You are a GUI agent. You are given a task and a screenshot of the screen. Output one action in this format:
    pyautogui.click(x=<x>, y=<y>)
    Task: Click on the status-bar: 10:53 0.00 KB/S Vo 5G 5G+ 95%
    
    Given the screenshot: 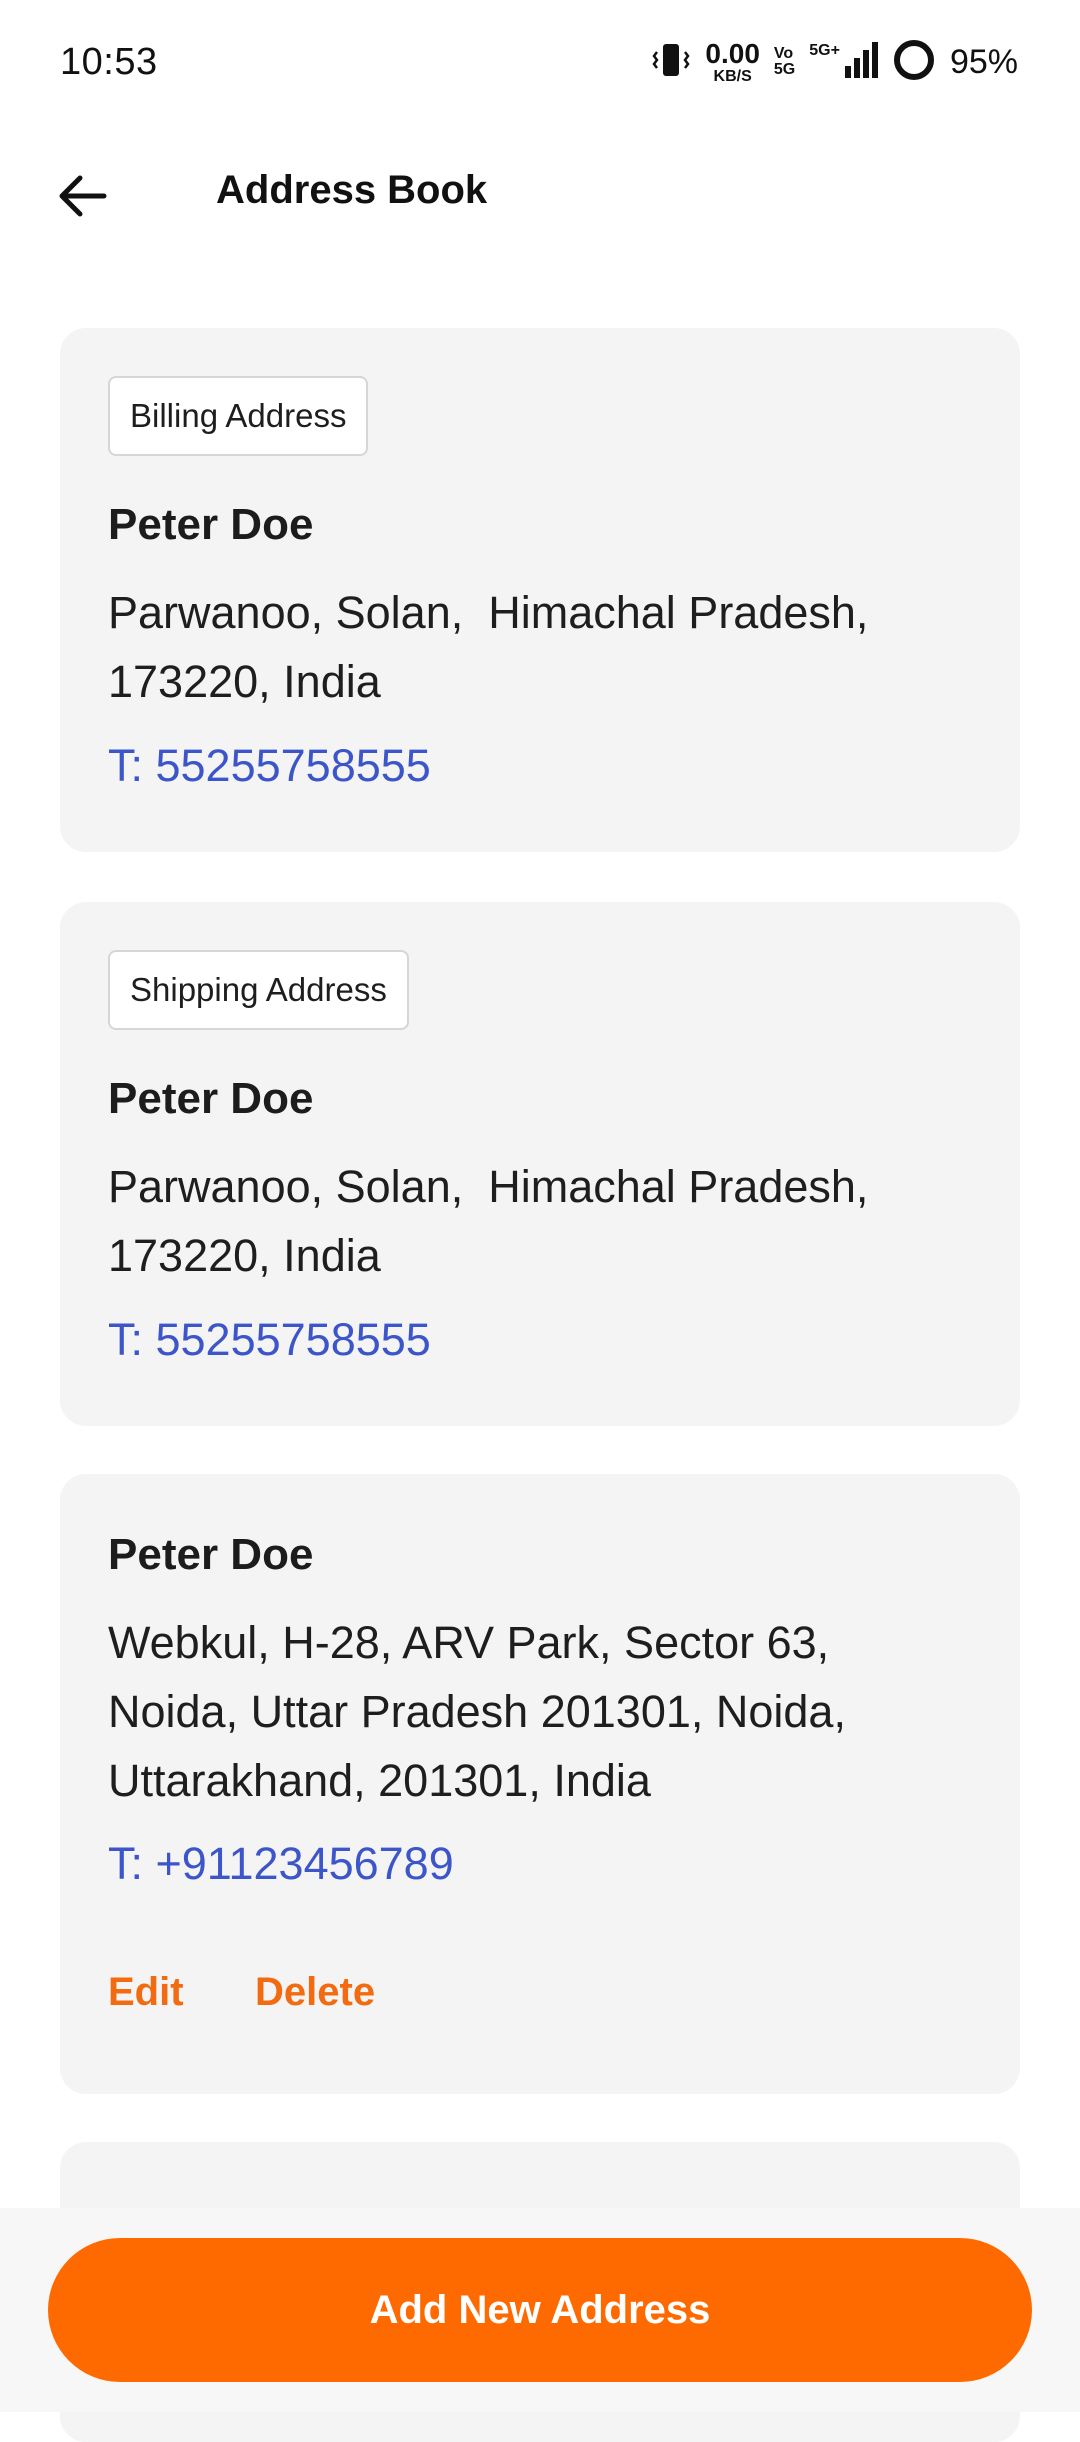 What is the action you would take?
    pyautogui.click(x=540, y=62)
    